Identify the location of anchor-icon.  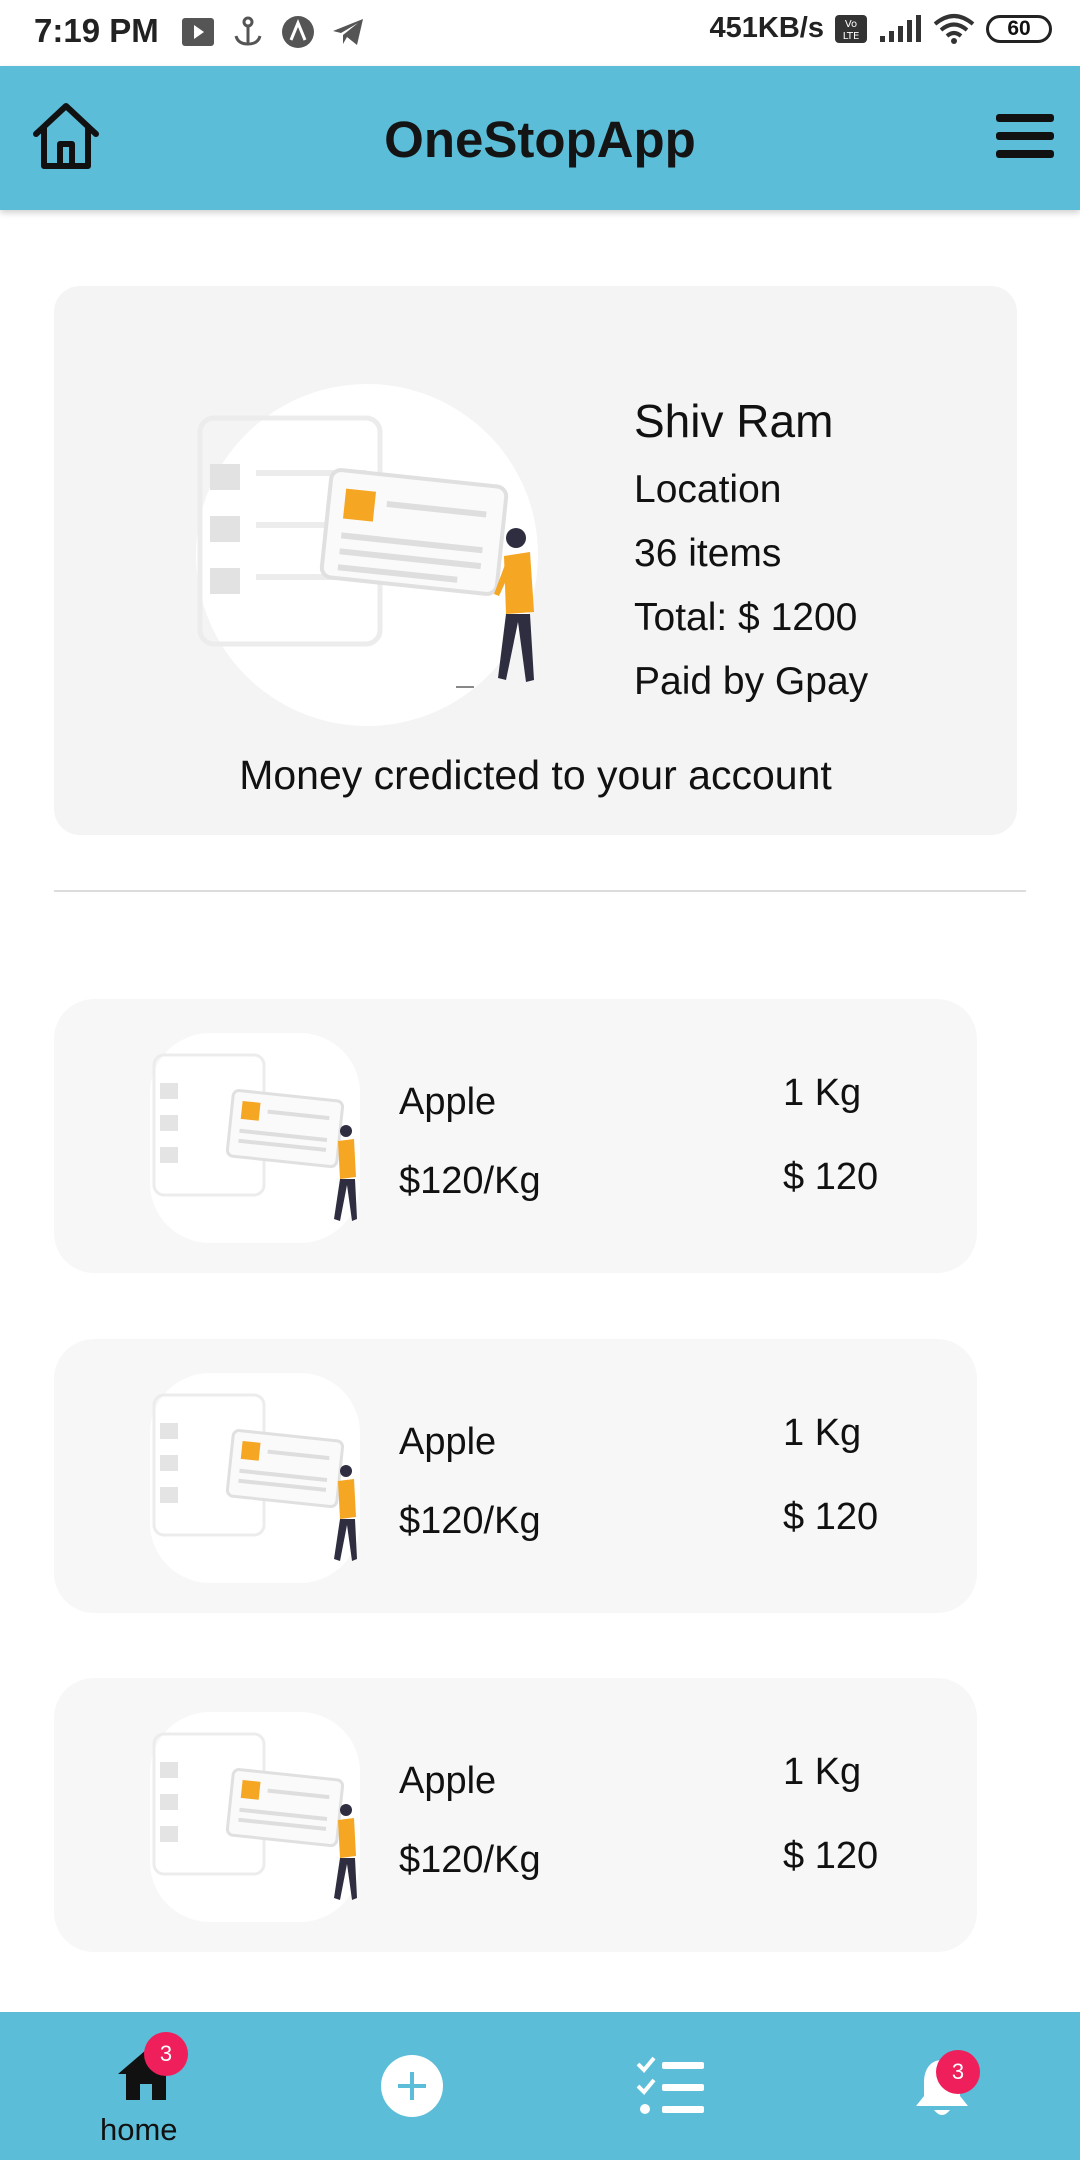
(248, 31).